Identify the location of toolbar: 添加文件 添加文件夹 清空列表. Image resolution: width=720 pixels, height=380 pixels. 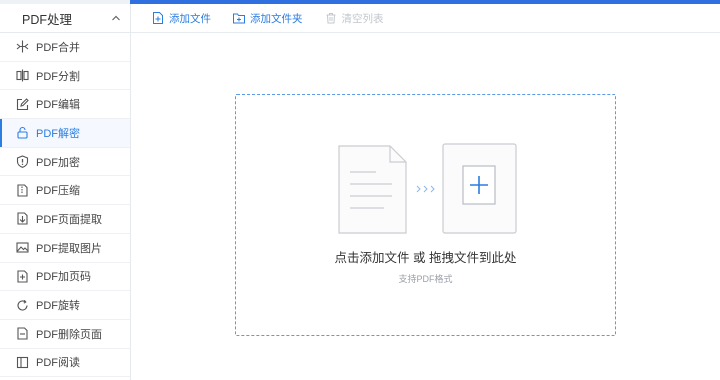
(425, 18).